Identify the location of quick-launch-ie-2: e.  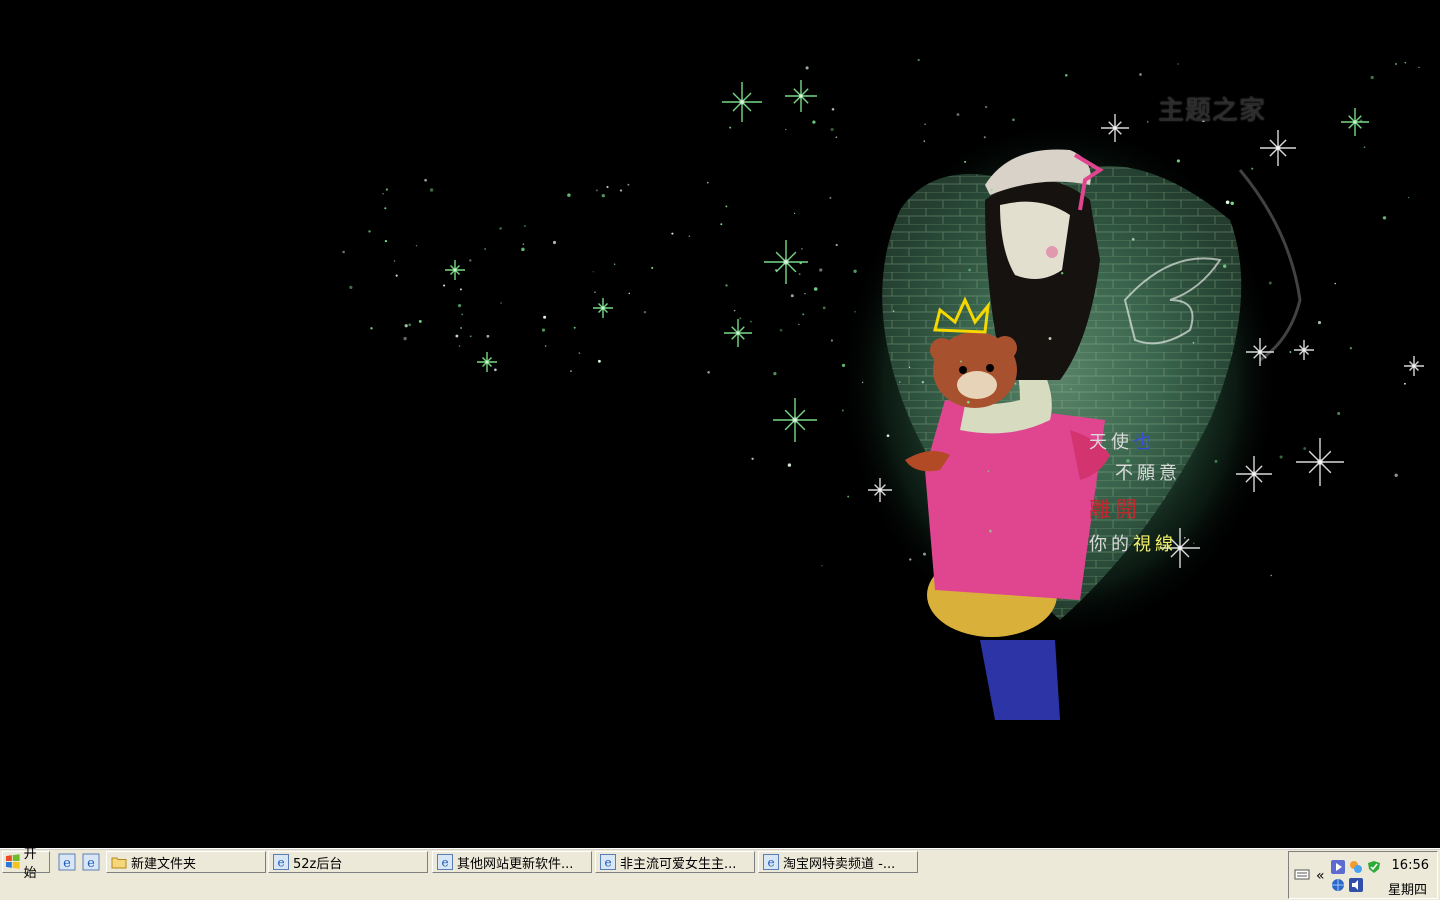
(91, 862).